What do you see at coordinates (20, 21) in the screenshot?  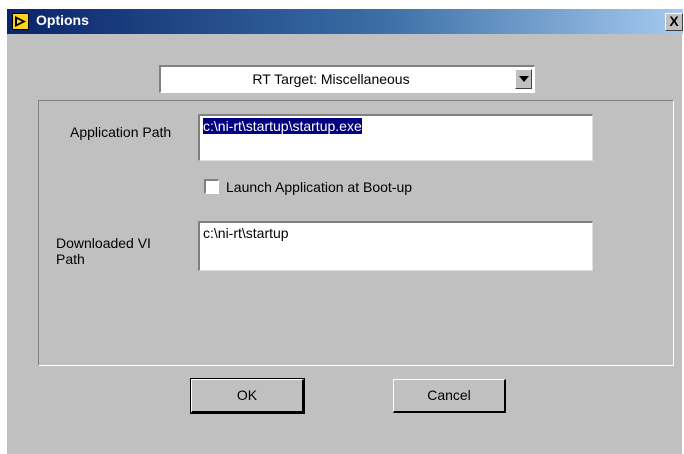 I see `labview-app-icon` at bounding box center [20, 21].